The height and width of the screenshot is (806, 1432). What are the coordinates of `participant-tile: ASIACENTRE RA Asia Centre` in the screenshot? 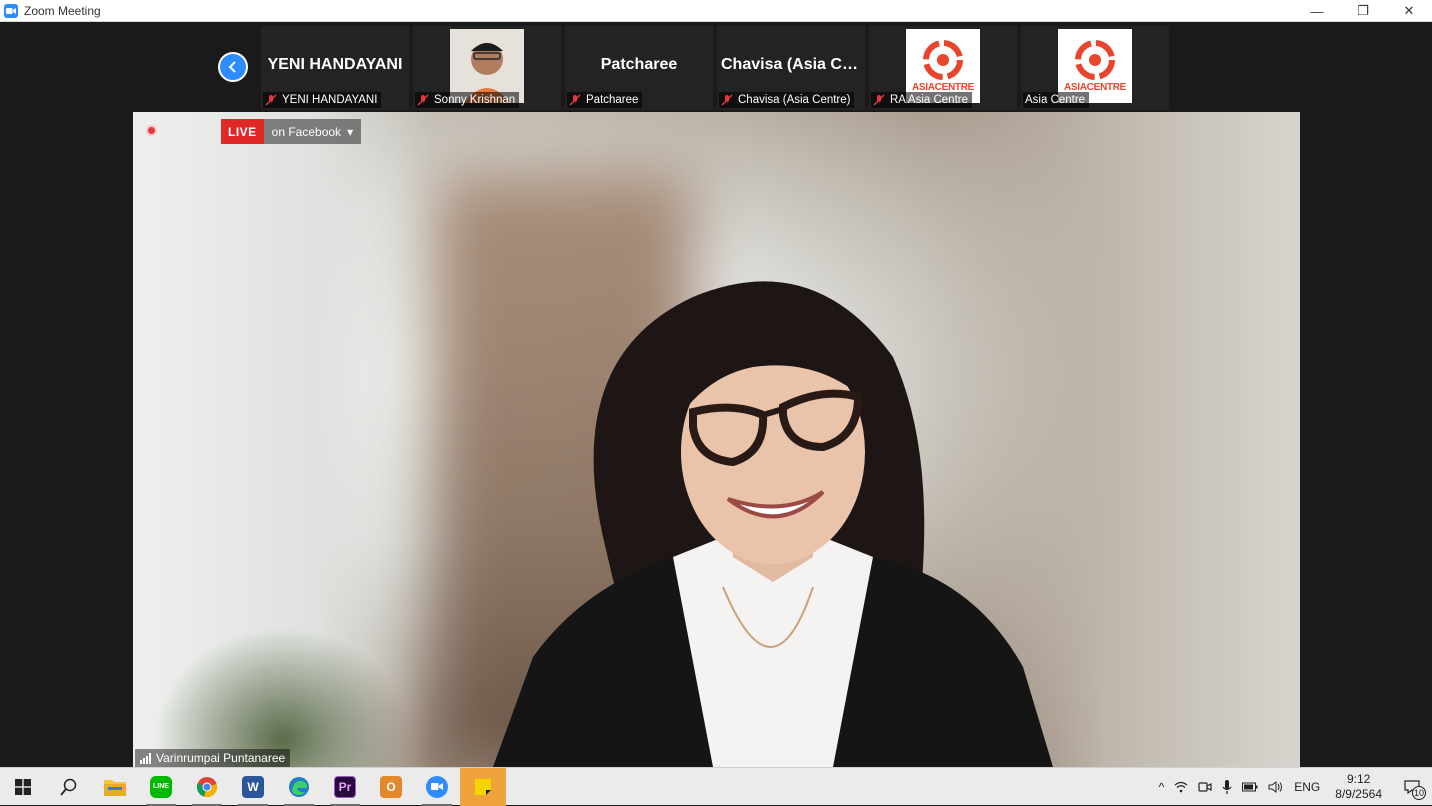 It's located at (943, 68).